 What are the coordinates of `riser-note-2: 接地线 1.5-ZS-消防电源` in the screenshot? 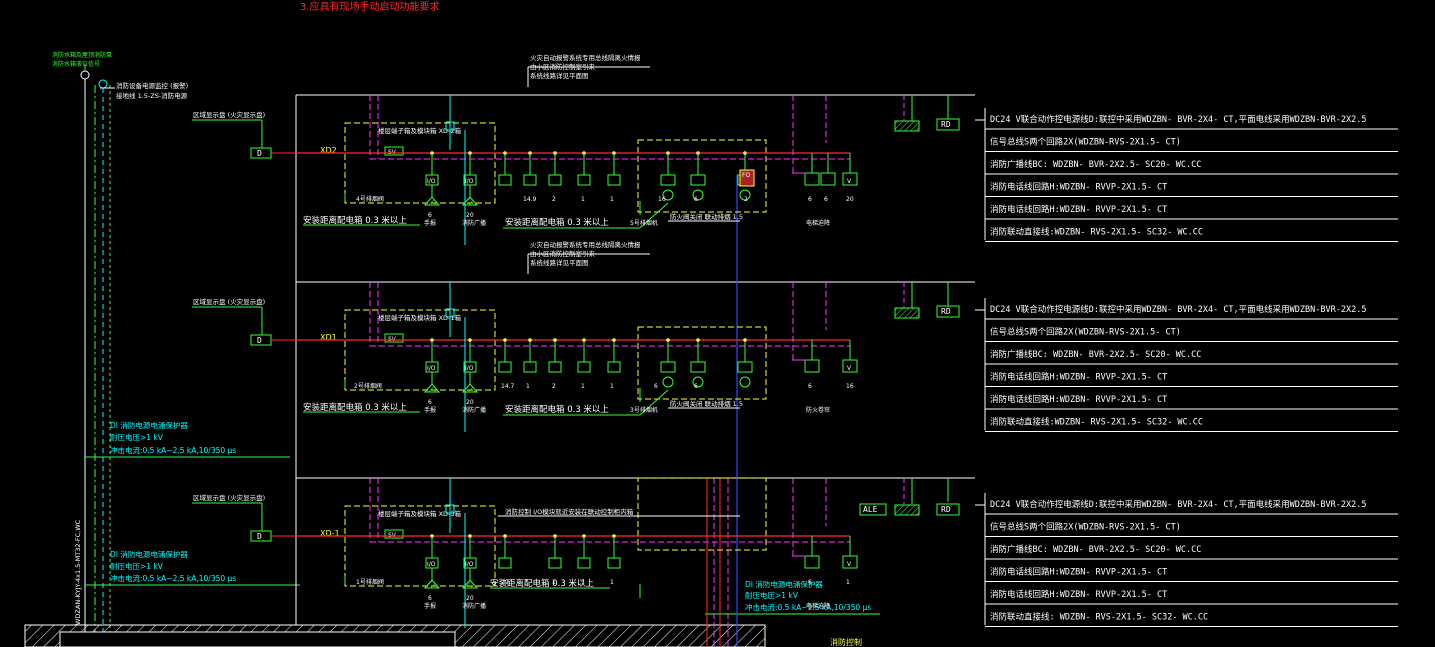 It's located at (152, 95).